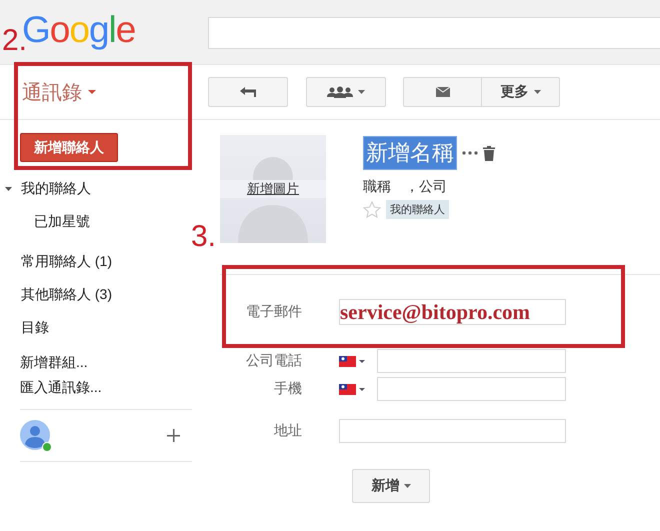 This screenshot has width=660, height=531. Describe the element at coordinates (489, 153) in the screenshot. I see `trash-icon` at that location.